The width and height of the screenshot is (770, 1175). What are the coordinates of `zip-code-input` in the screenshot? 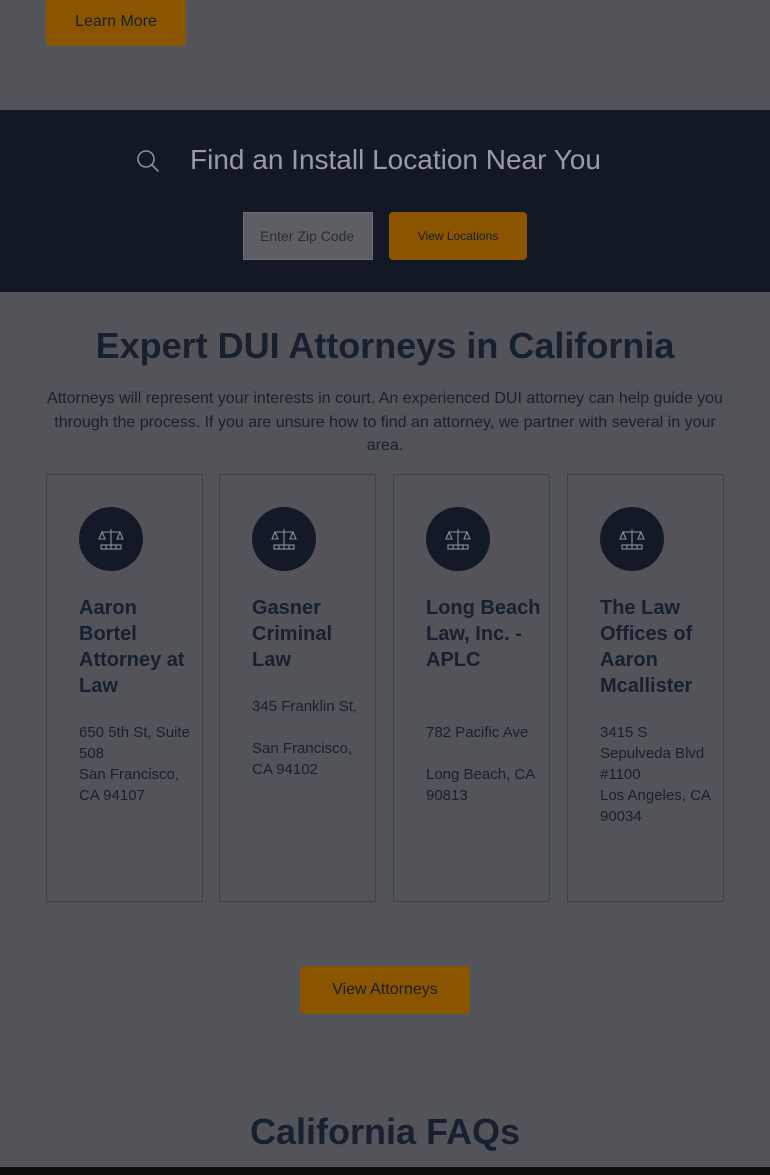 It's located at (308, 236).